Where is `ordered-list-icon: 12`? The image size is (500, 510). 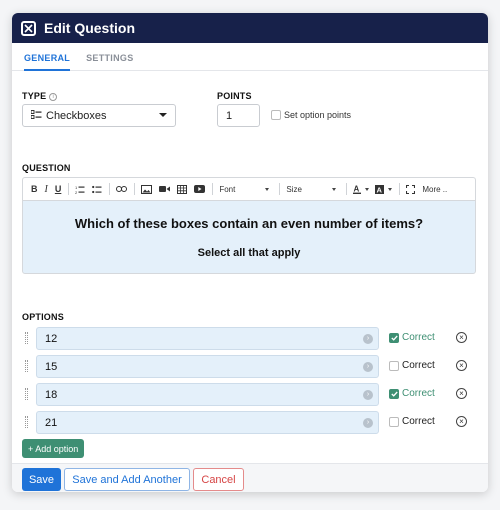 ordered-list-icon: 12 is located at coordinates (80, 189).